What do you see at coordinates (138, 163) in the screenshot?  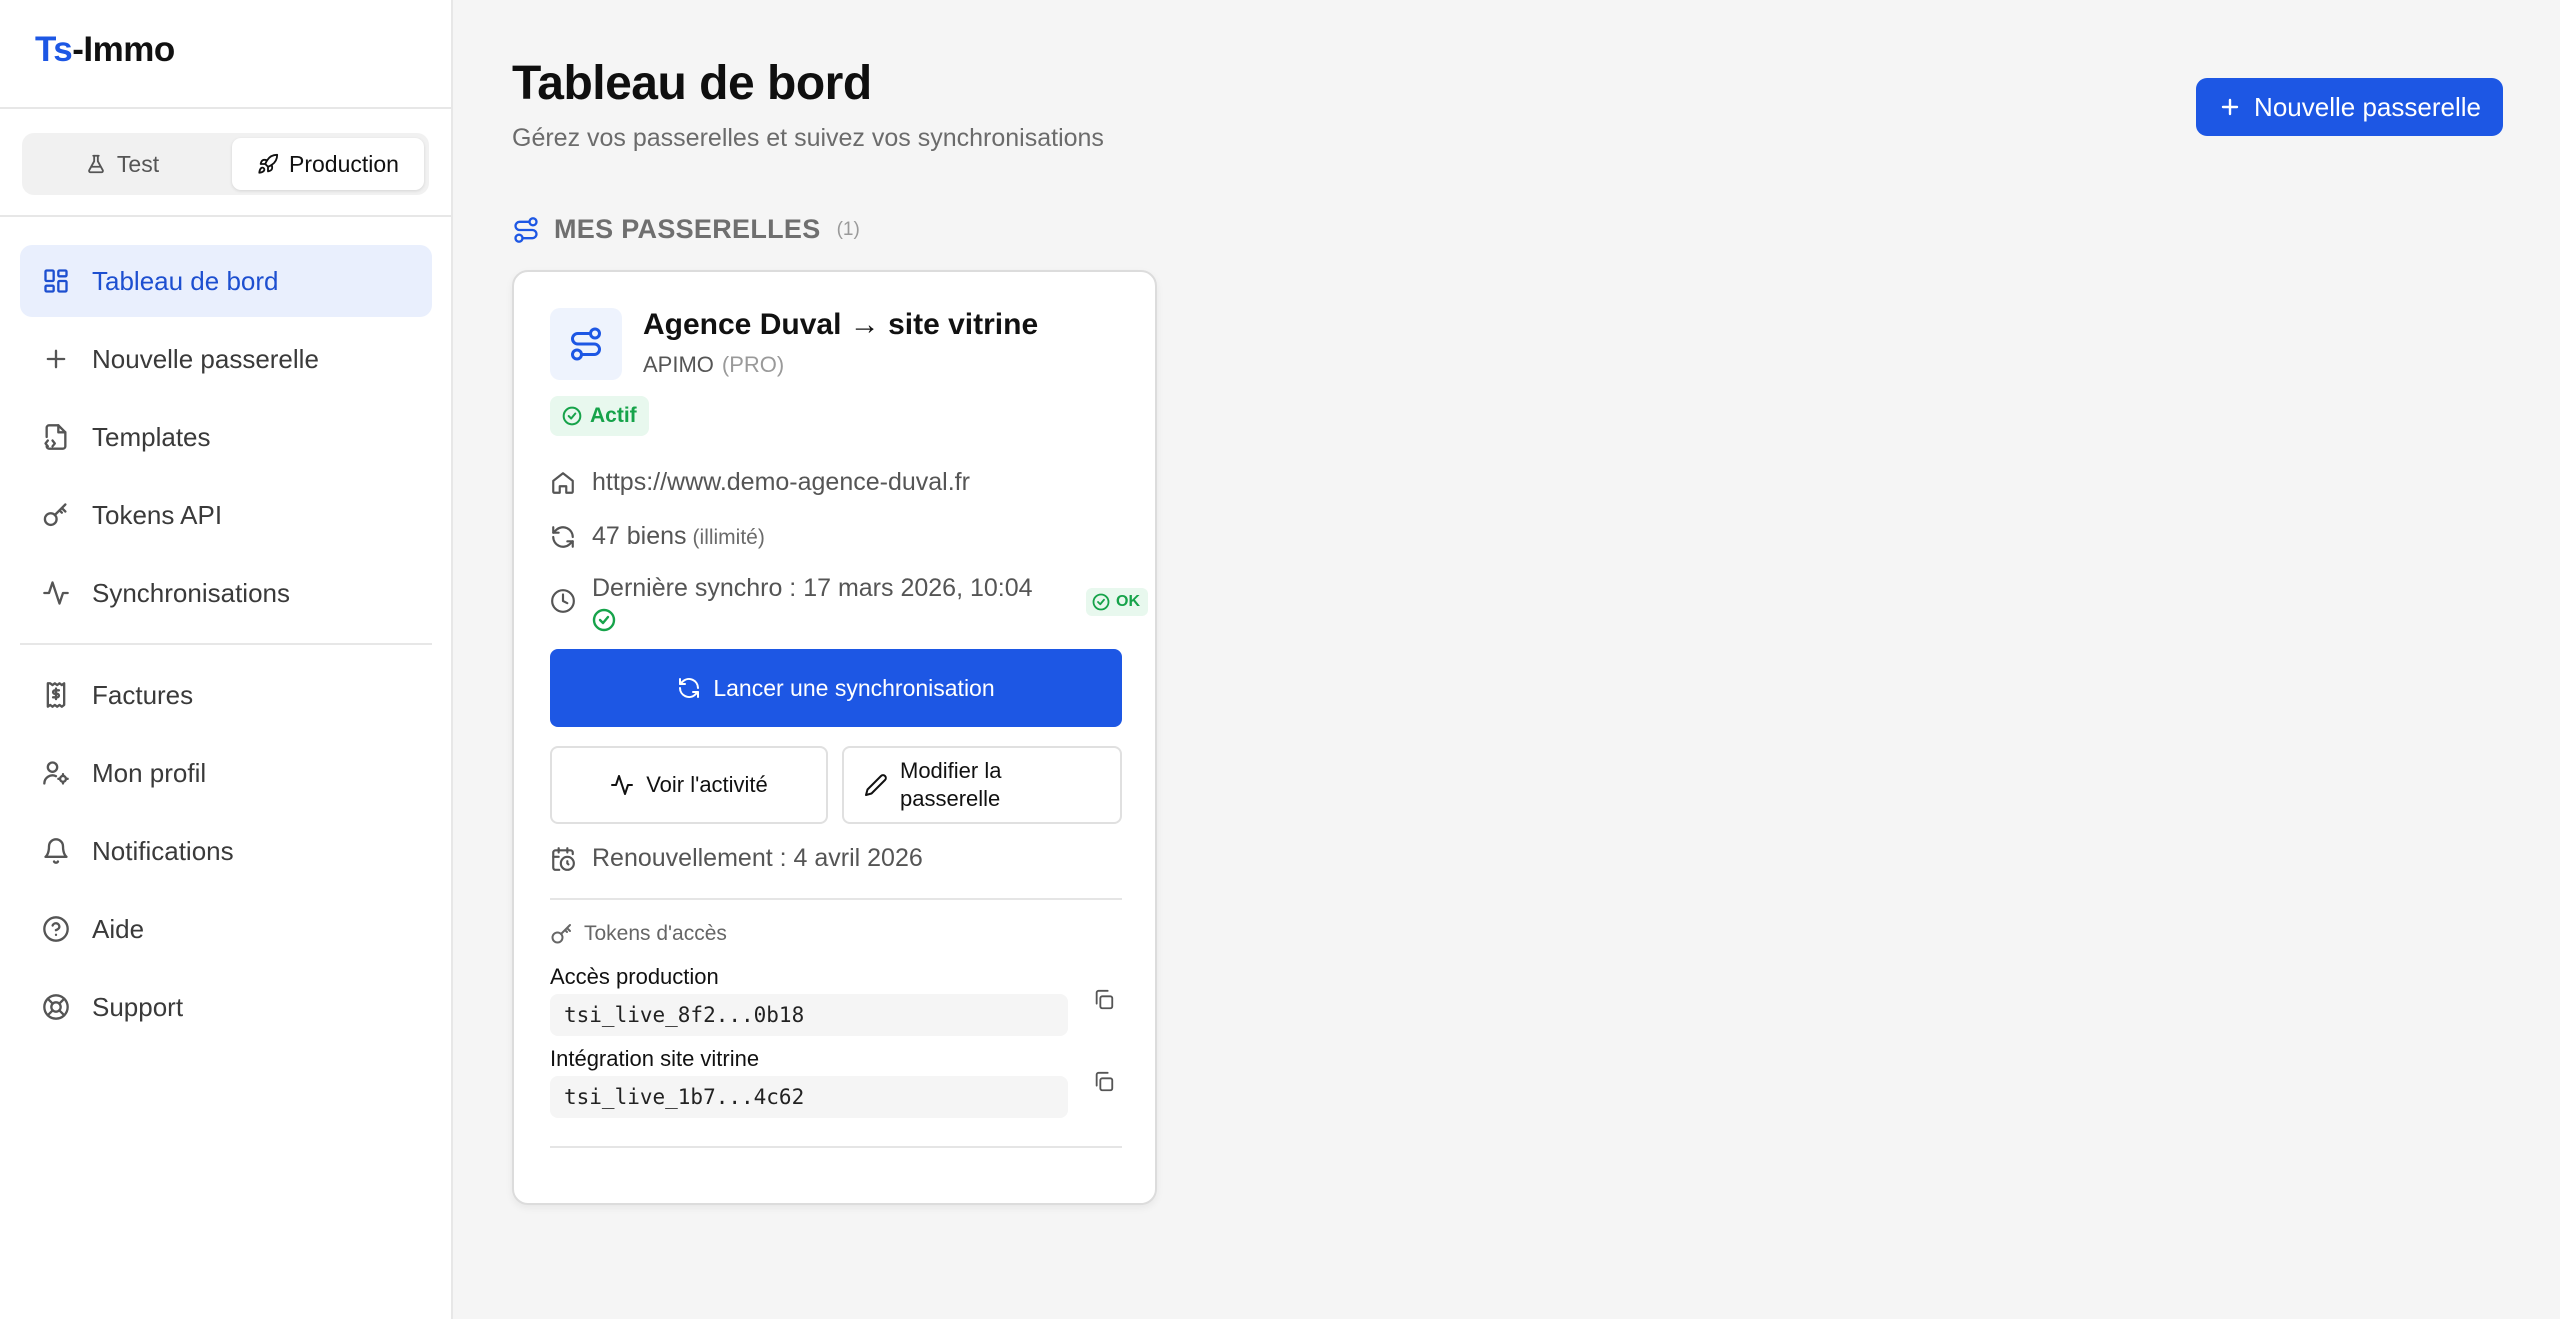 I see `env-test-label: Test` at bounding box center [138, 163].